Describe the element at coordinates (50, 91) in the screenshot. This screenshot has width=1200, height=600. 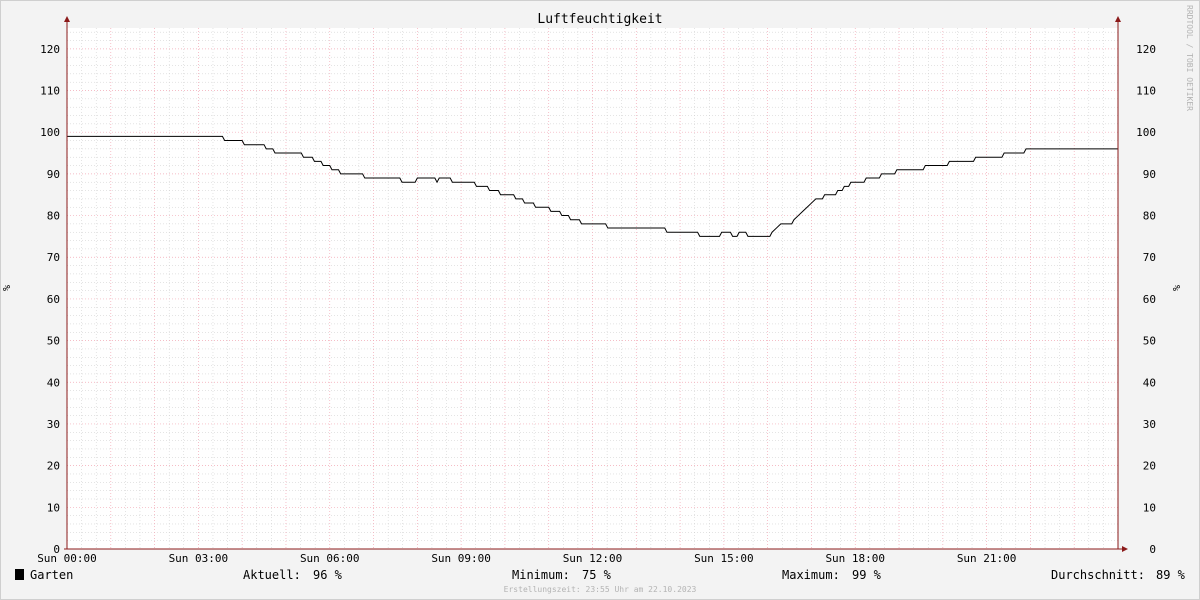
I see `y-tick-label-left: 110` at that location.